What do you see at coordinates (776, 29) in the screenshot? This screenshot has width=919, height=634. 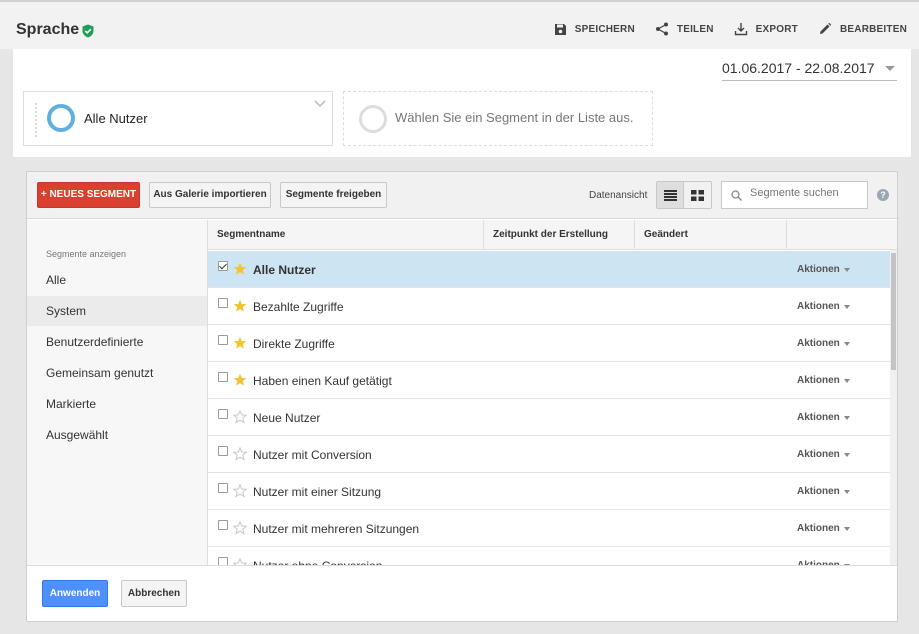 I see `export-label: EXPORT` at bounding box center [776, 29].